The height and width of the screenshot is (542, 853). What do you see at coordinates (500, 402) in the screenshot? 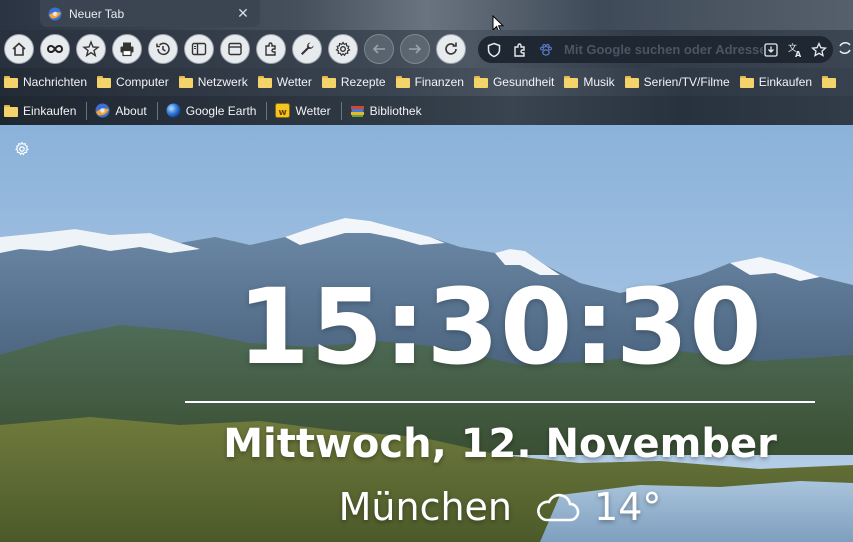
I see `clock-divider` at bounding box center [500, 402].